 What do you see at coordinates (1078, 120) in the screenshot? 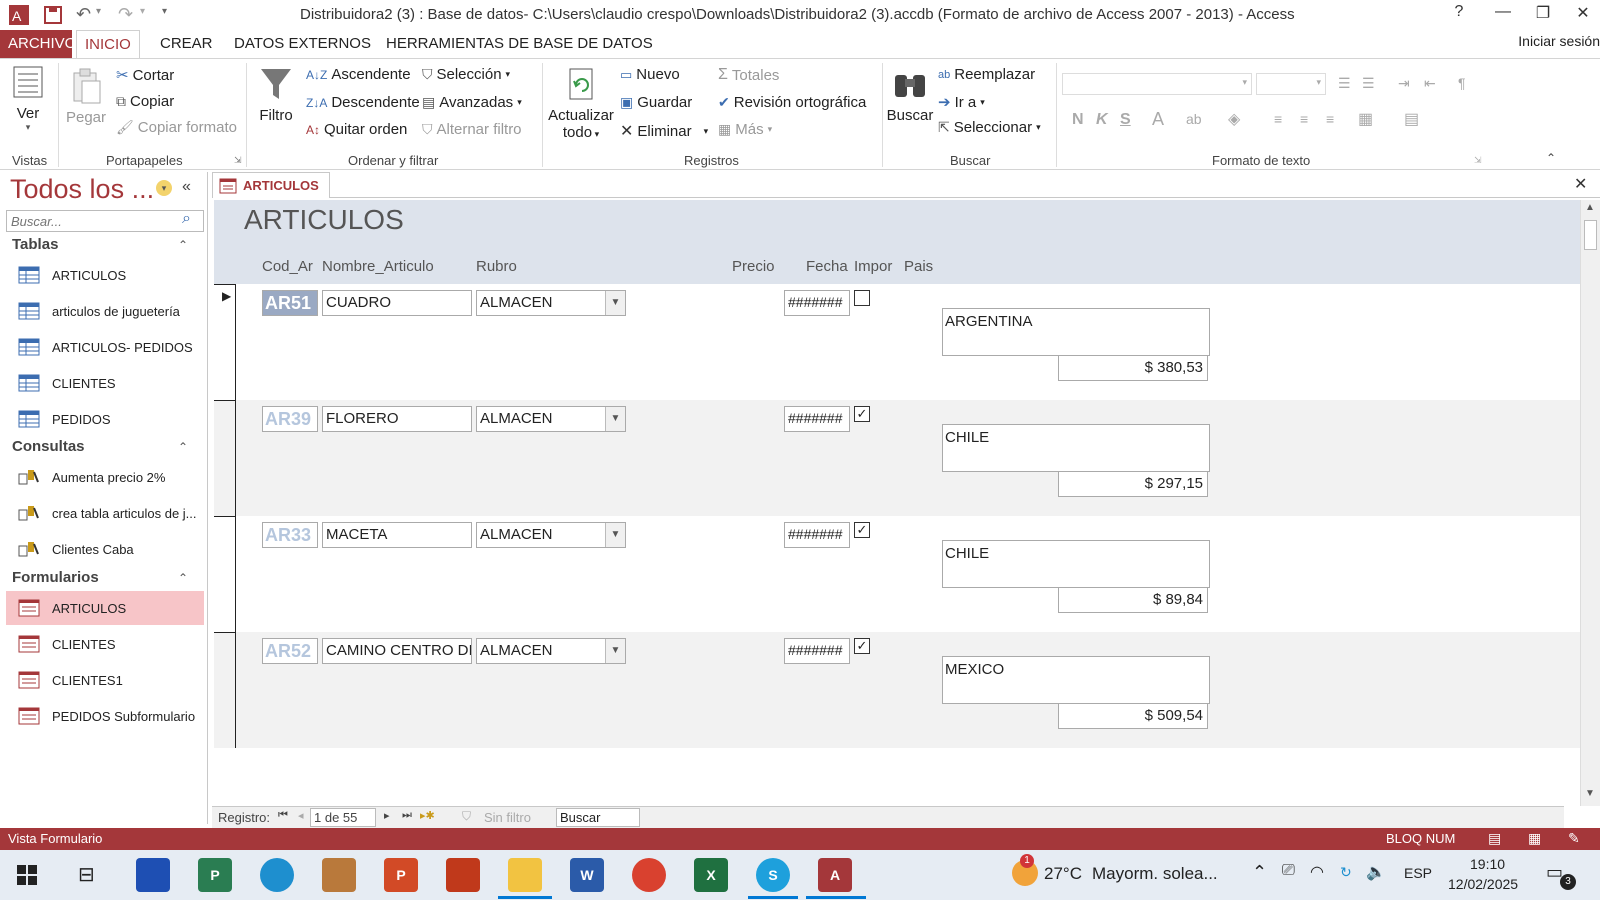
I see `bold-button: N` at bounding box center [1078, 120].